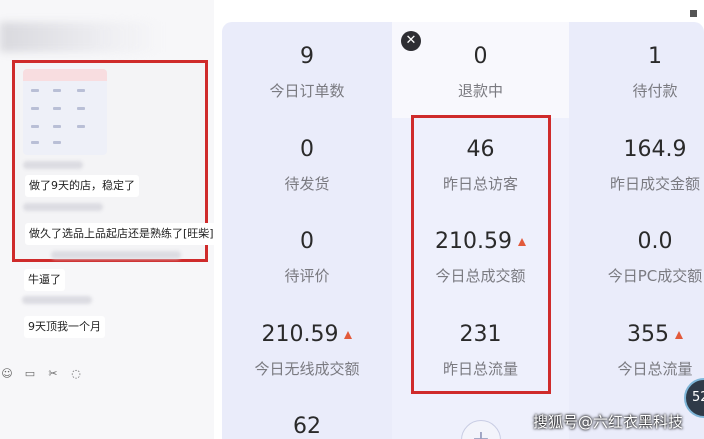 This screenshot has height=439, width=704. I want to click on stat-value: 0.0, so click(655, 241).